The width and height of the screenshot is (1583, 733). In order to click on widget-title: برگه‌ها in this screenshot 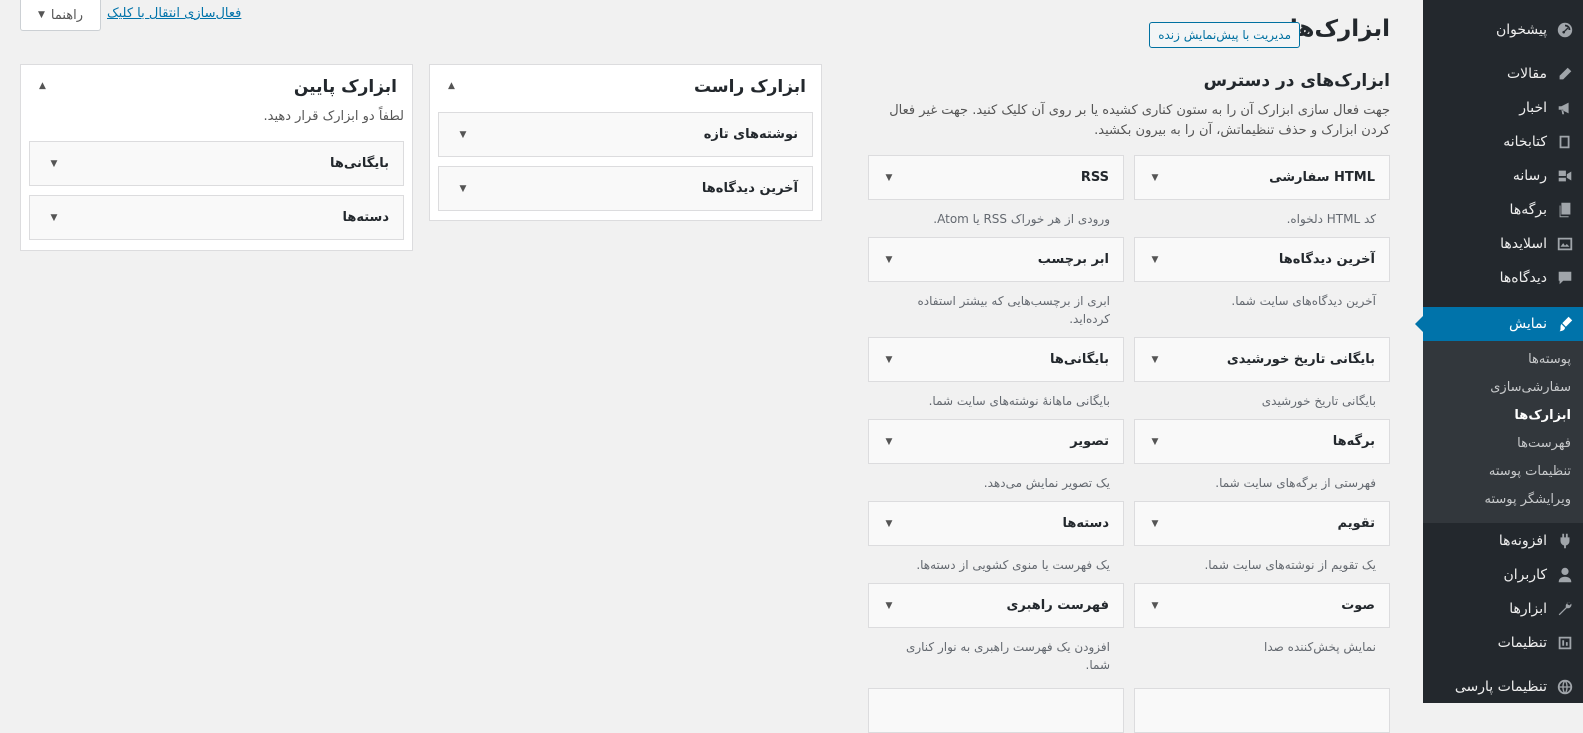, I will do `click(1353, 441)`.